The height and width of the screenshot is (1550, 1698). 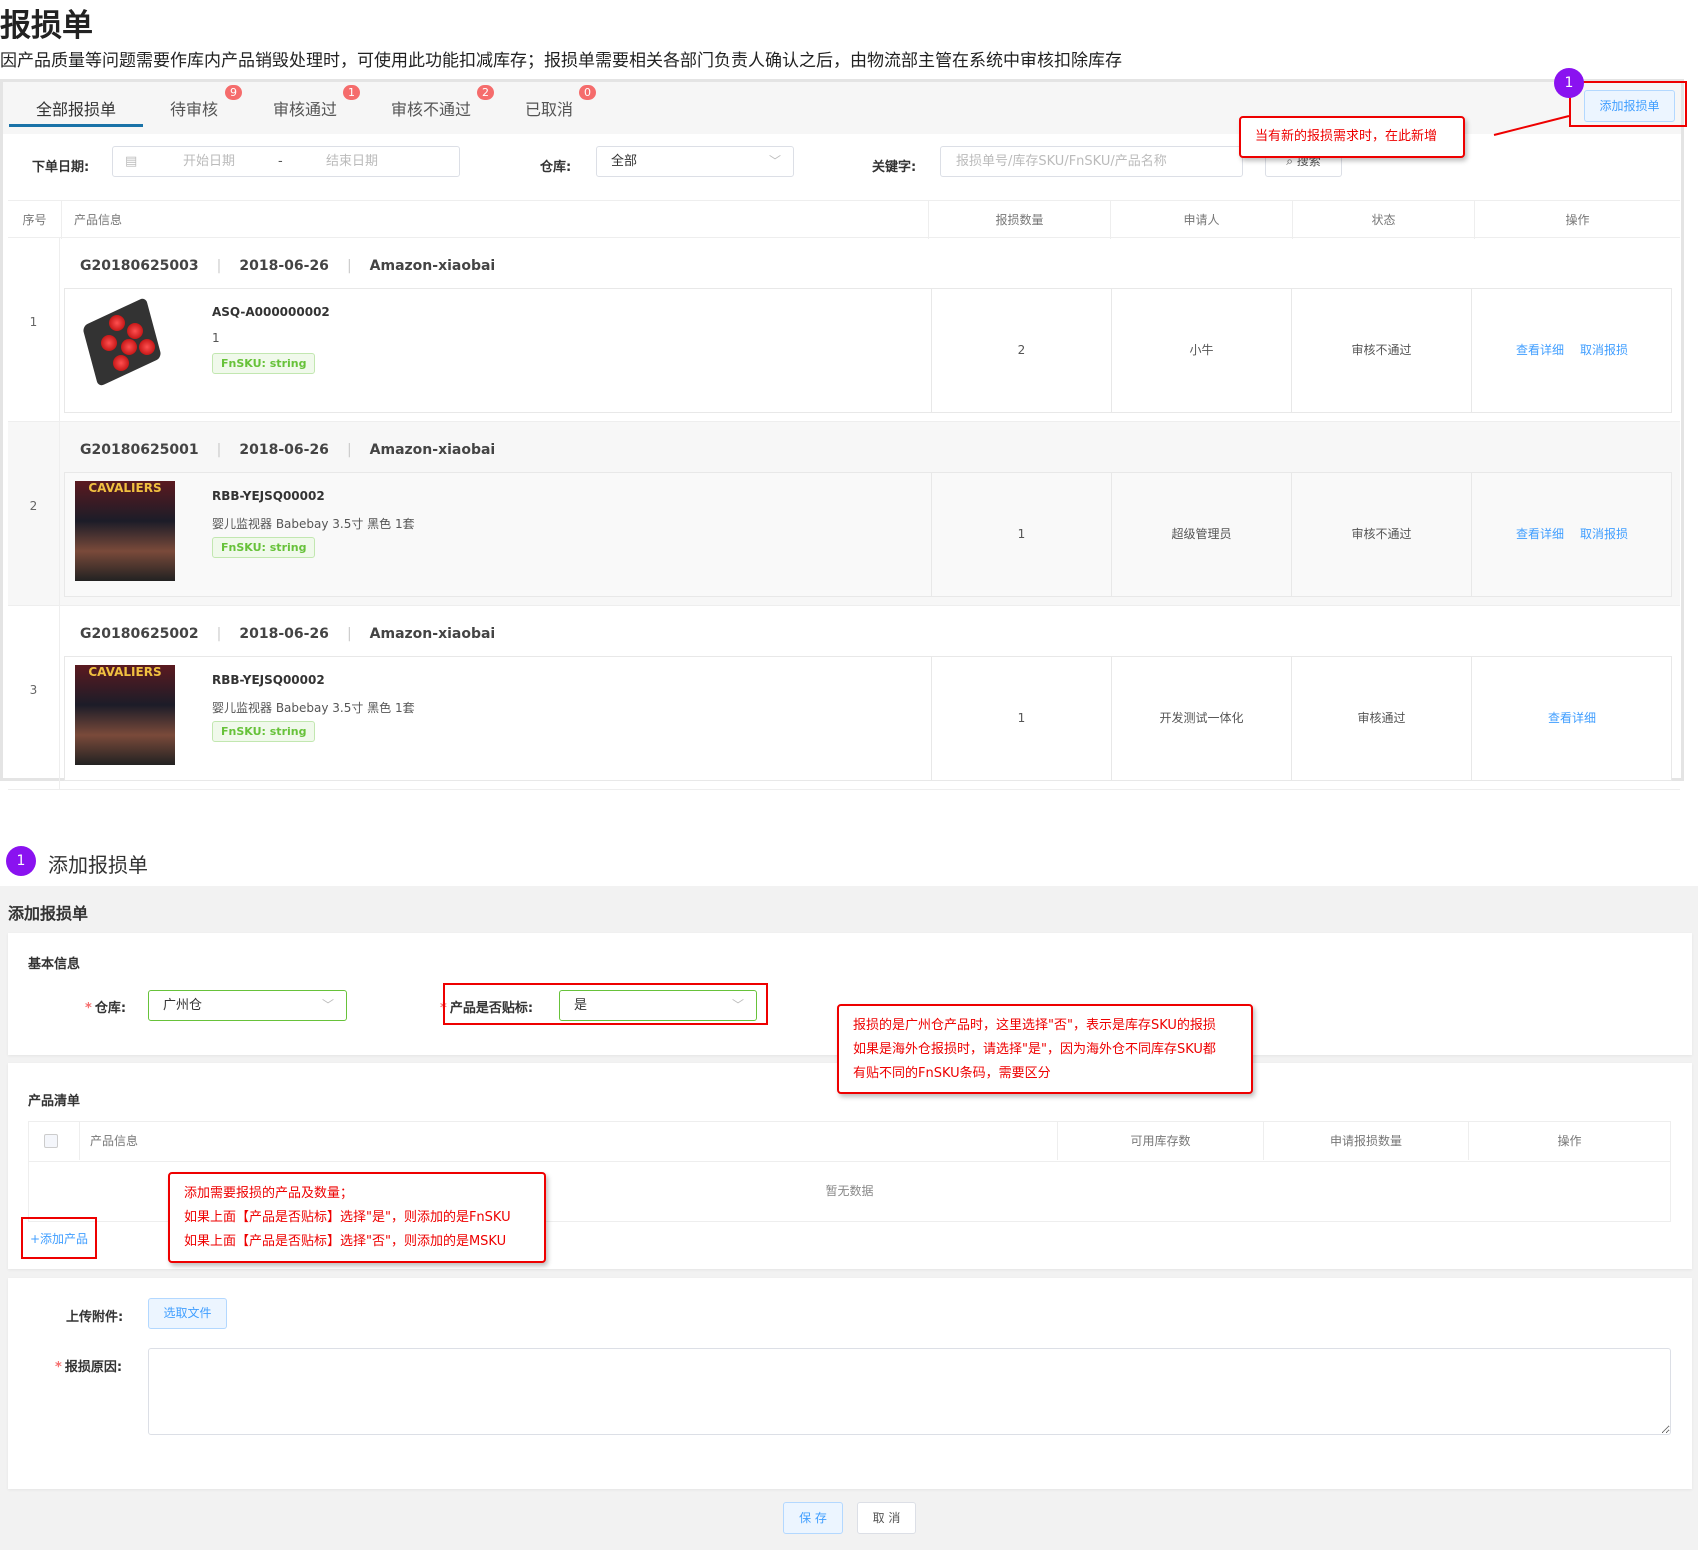 What do you see at coordinates (549, 108) in the screenshot?
I see `tab-cancelled: 已取消` at bounding box center [549, 108].